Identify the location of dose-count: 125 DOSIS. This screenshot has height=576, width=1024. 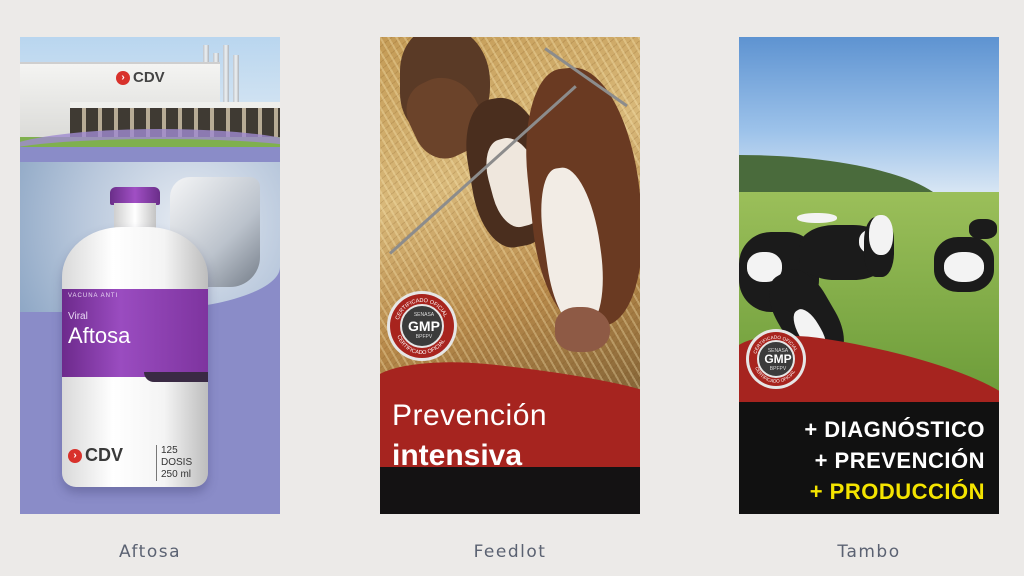
(177, 456).